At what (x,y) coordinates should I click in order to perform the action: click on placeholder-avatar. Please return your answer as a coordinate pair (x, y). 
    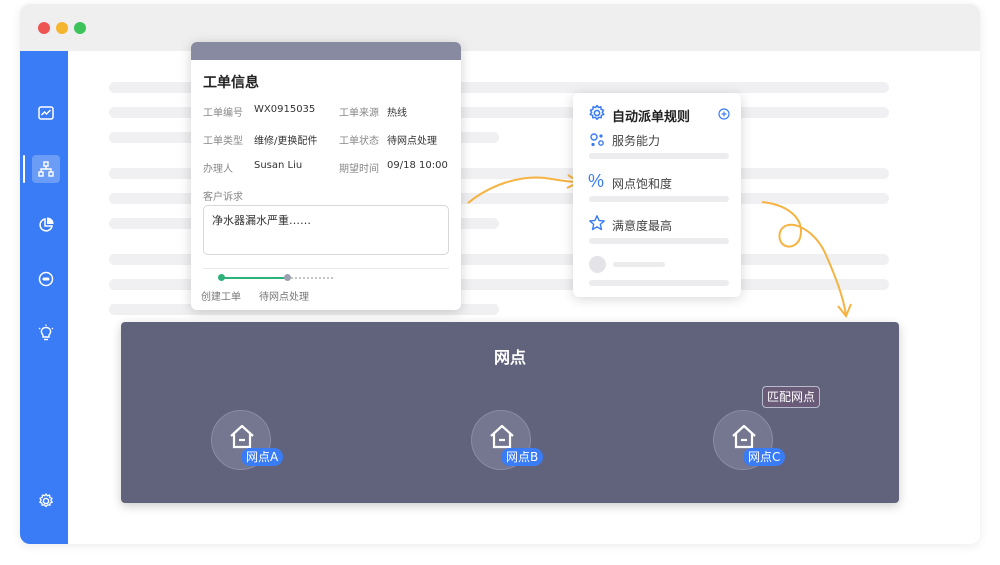
    Looking at the image, I should click on (597, 264).